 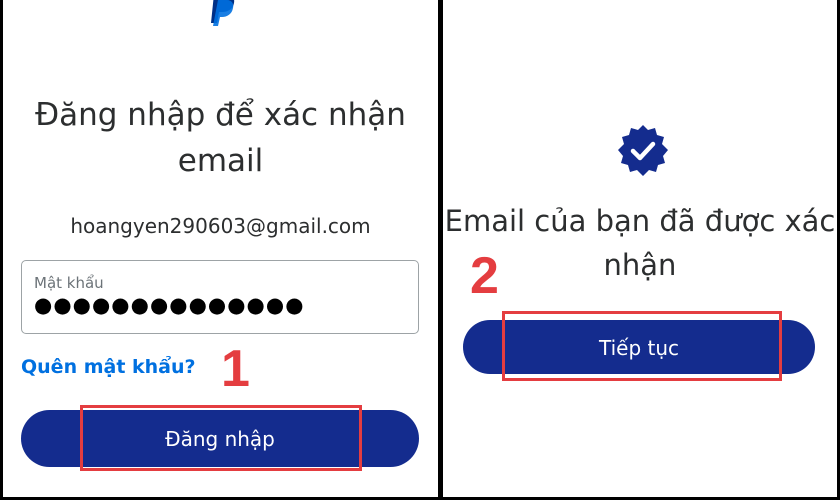 I want to click on confirmation-title: Email của bạn đã được xác nhận, so click(x=640, y=243).